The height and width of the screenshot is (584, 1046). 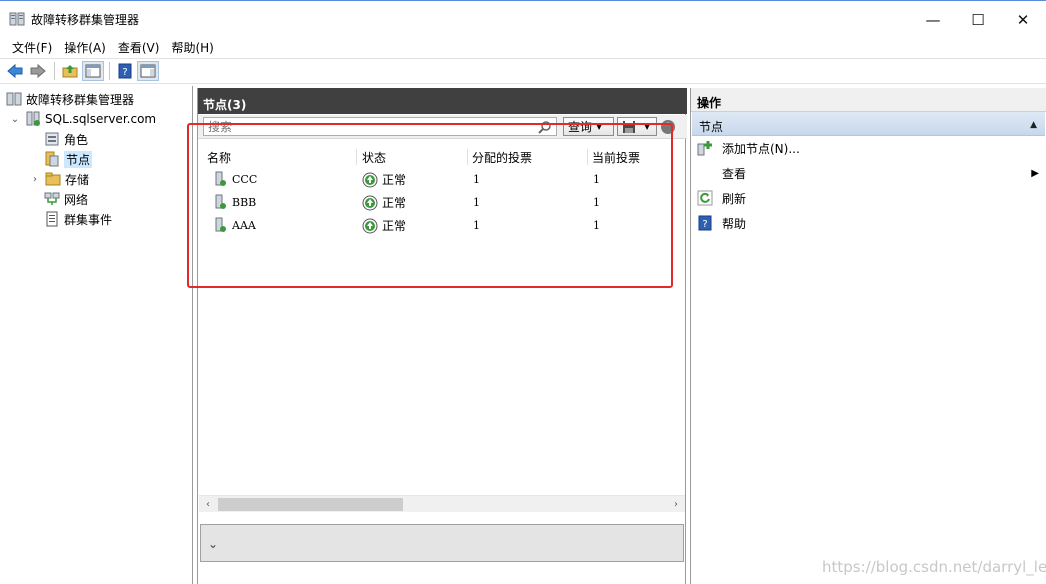 What do you see at coordinates (1033, 125) in the screenshot?
I see `collapse-up-icon: ▲` at bounding box center [1033, 125].